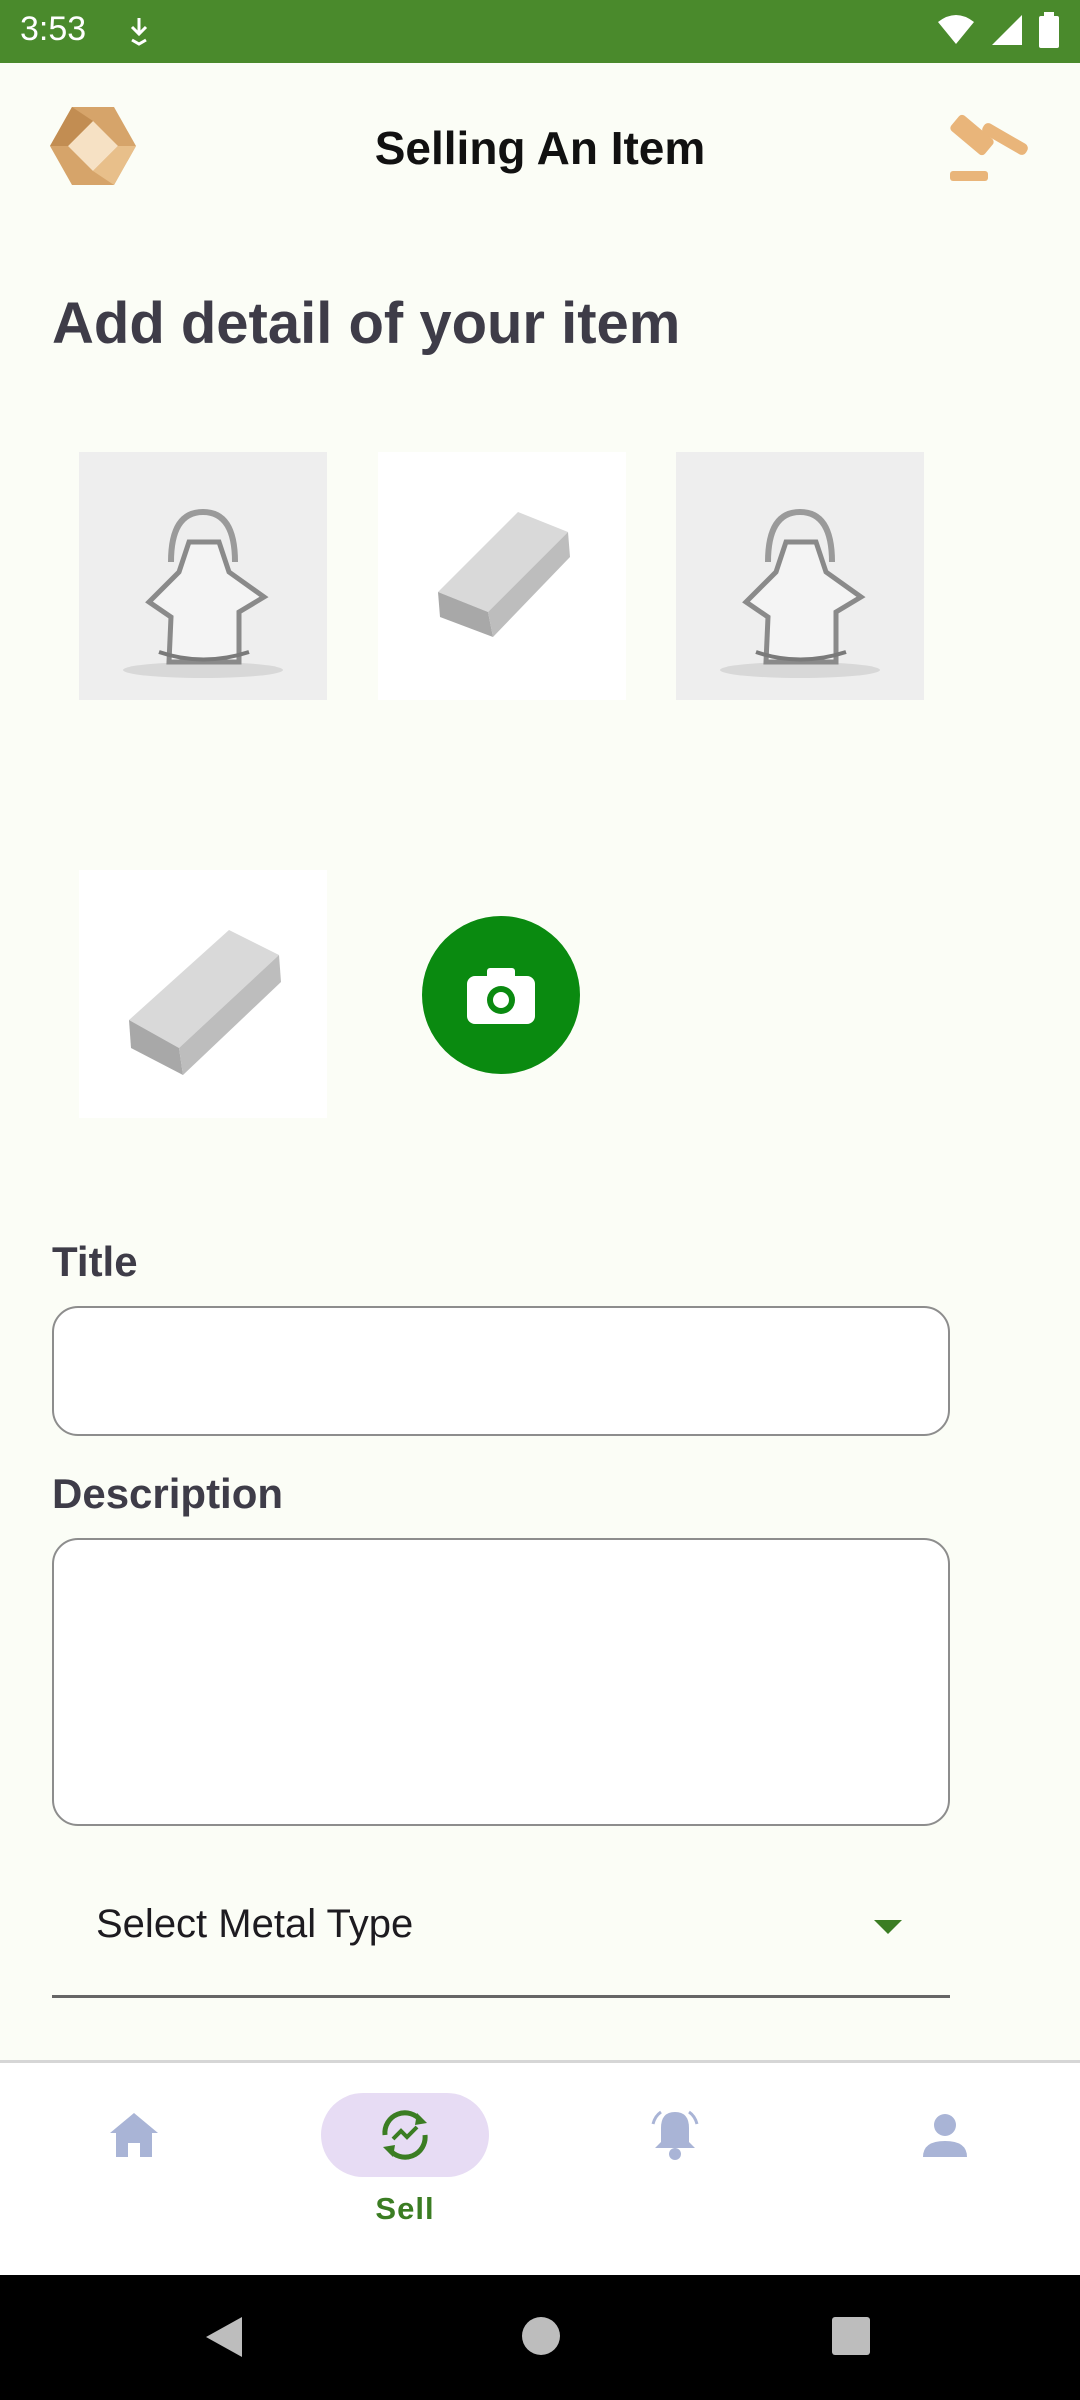 The image size is (1080, 2400). Describe the element at coordinates (224, 2337) in the screenshot. I see `back-icon` at that location.